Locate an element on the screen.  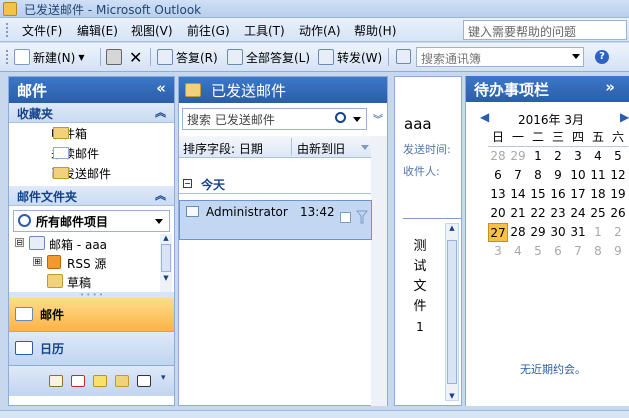
menu-go: 前往(G) is located at coordinates (208, 30).